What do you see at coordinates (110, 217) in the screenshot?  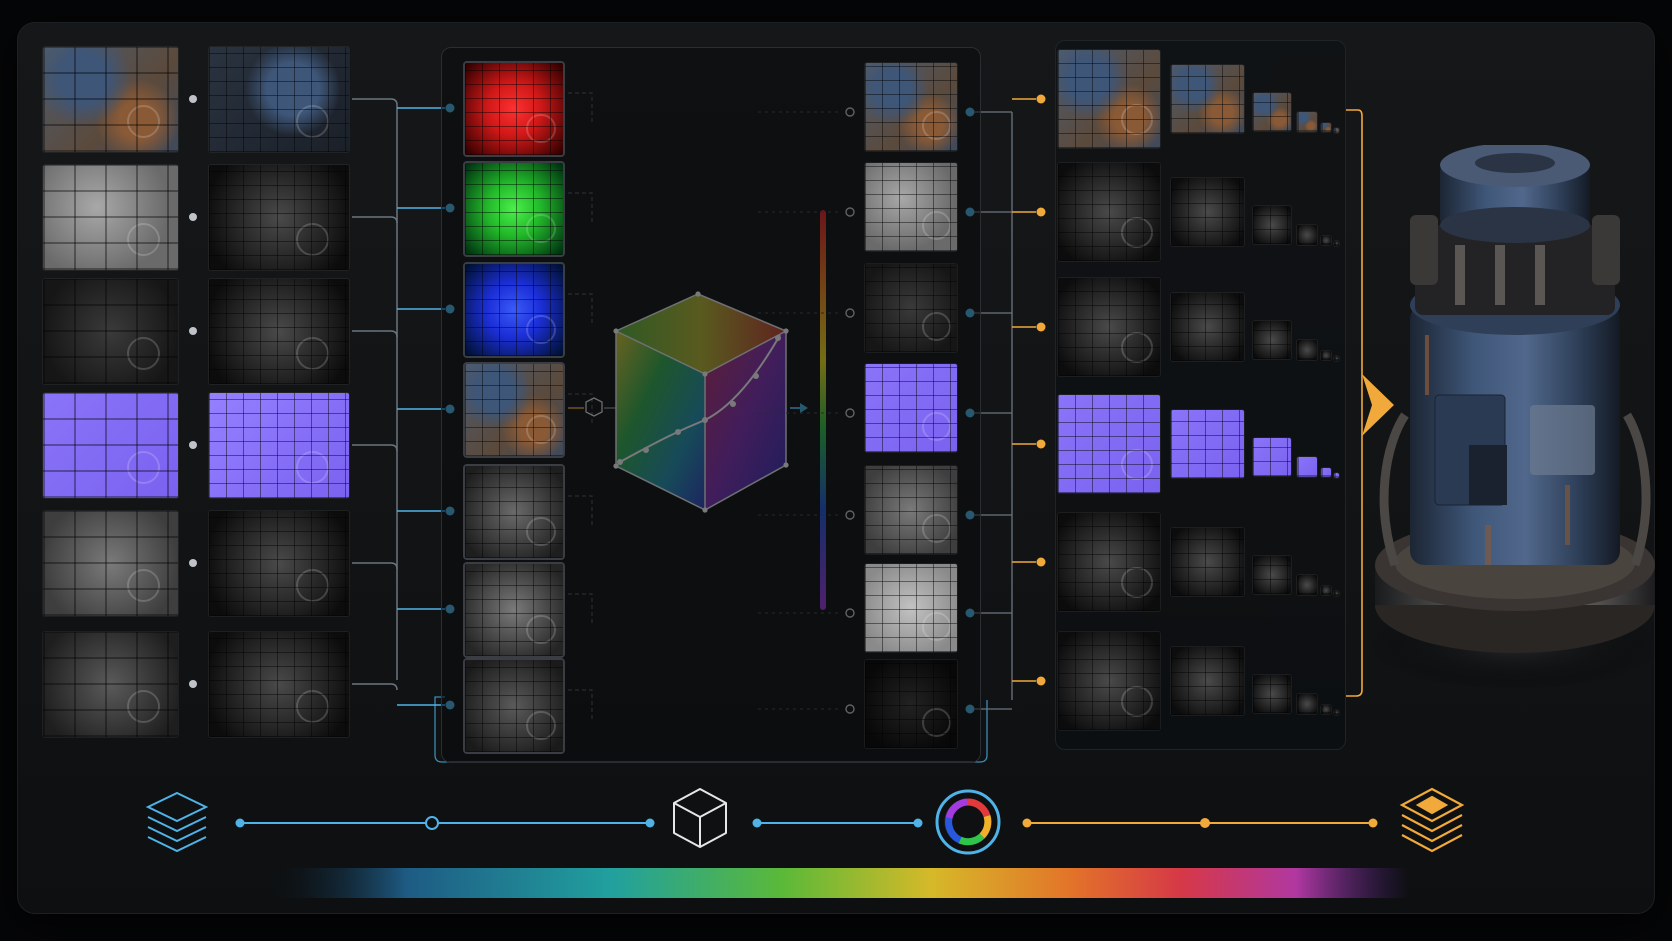 I see `input-texture-roughness` at bounding box center [110, 217].